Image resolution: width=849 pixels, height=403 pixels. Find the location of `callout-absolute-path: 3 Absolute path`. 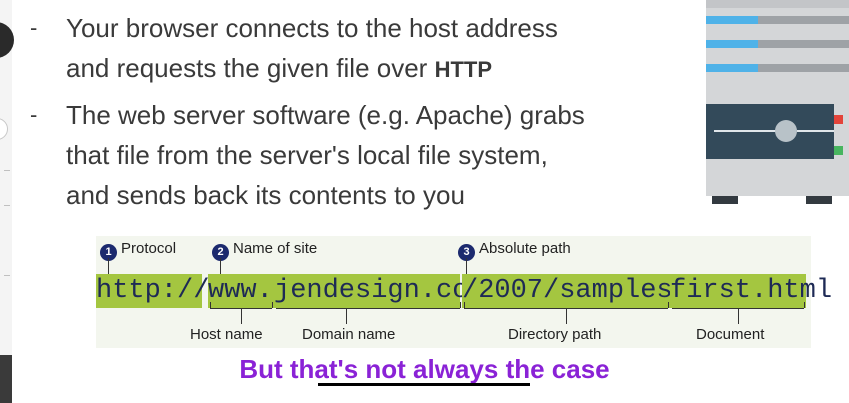

callout-absolute-path: 3 Absolute path is located at coordinates (514, 250).